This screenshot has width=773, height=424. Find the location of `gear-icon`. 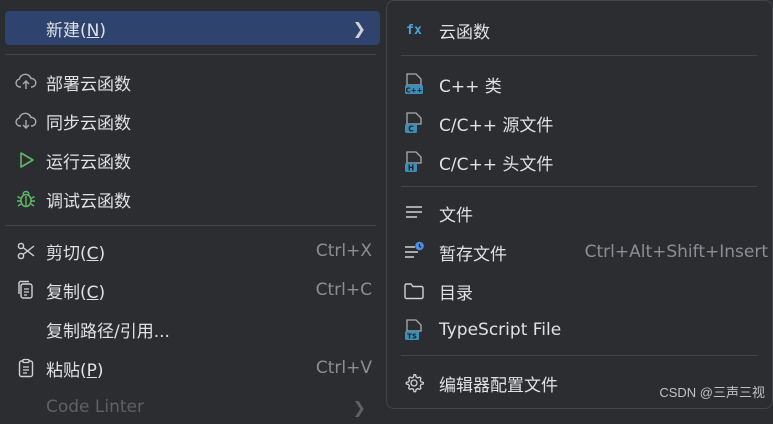

gear-icon is located at coordinates (414, 383).